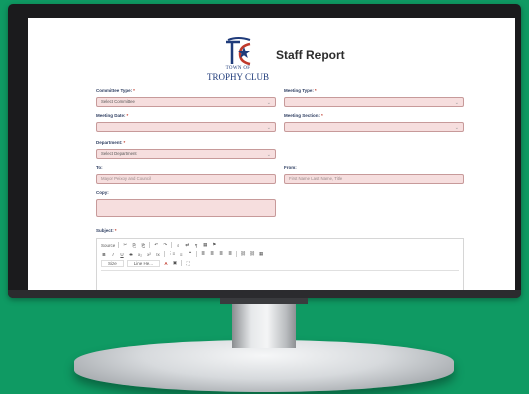 The width and height of the screenshot is (529, 394). What do you see at coordinates (190, 254) in the screenshot?
I see `blockquote-icon: ❝` at bounding box center [190, 254].